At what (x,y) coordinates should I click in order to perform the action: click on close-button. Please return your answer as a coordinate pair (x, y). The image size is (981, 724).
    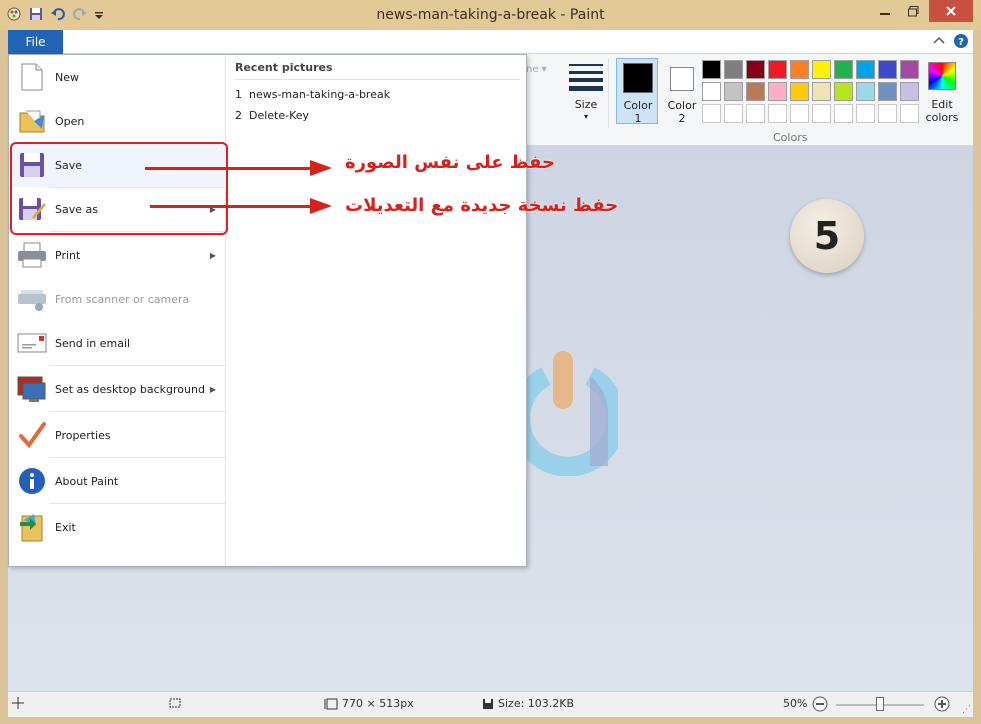
    Looking at the image, I should click on (951, 11).